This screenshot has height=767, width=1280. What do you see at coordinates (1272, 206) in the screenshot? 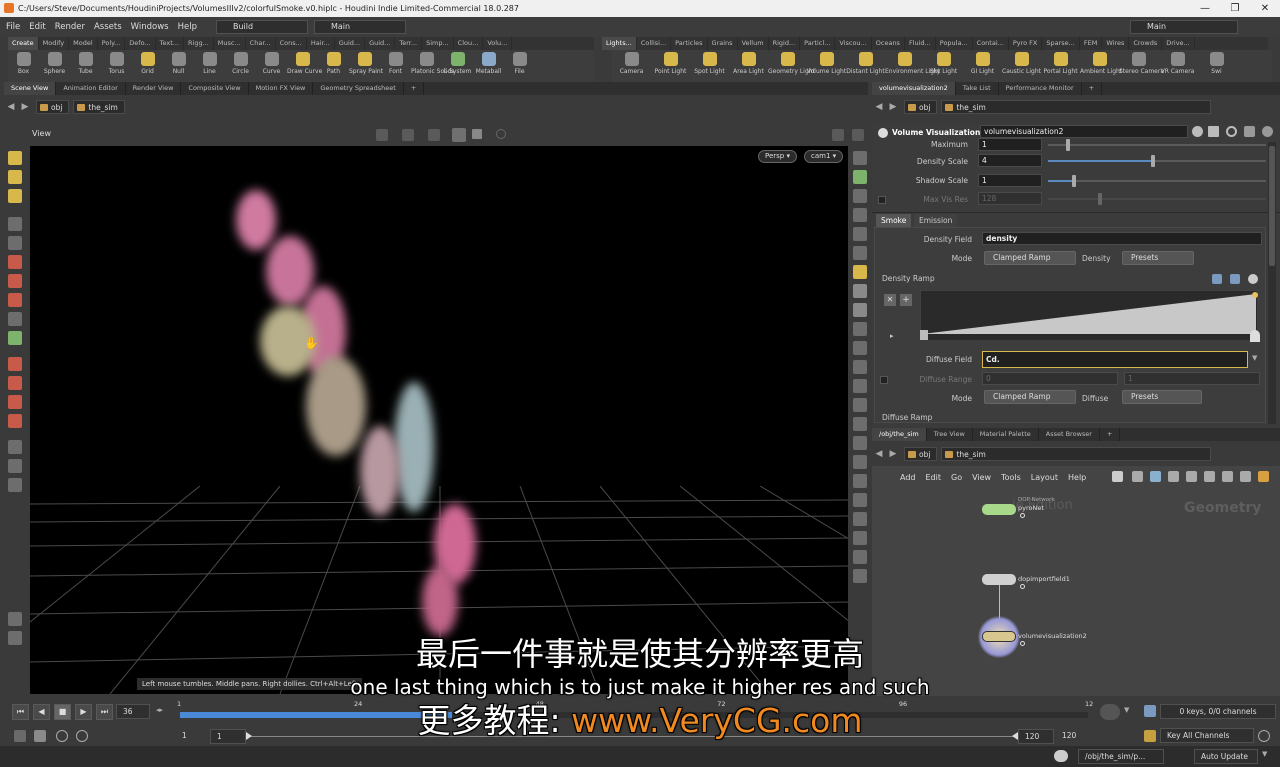
I see `parameter-scrollbar-thumb` at bounding box center [1272, 206].